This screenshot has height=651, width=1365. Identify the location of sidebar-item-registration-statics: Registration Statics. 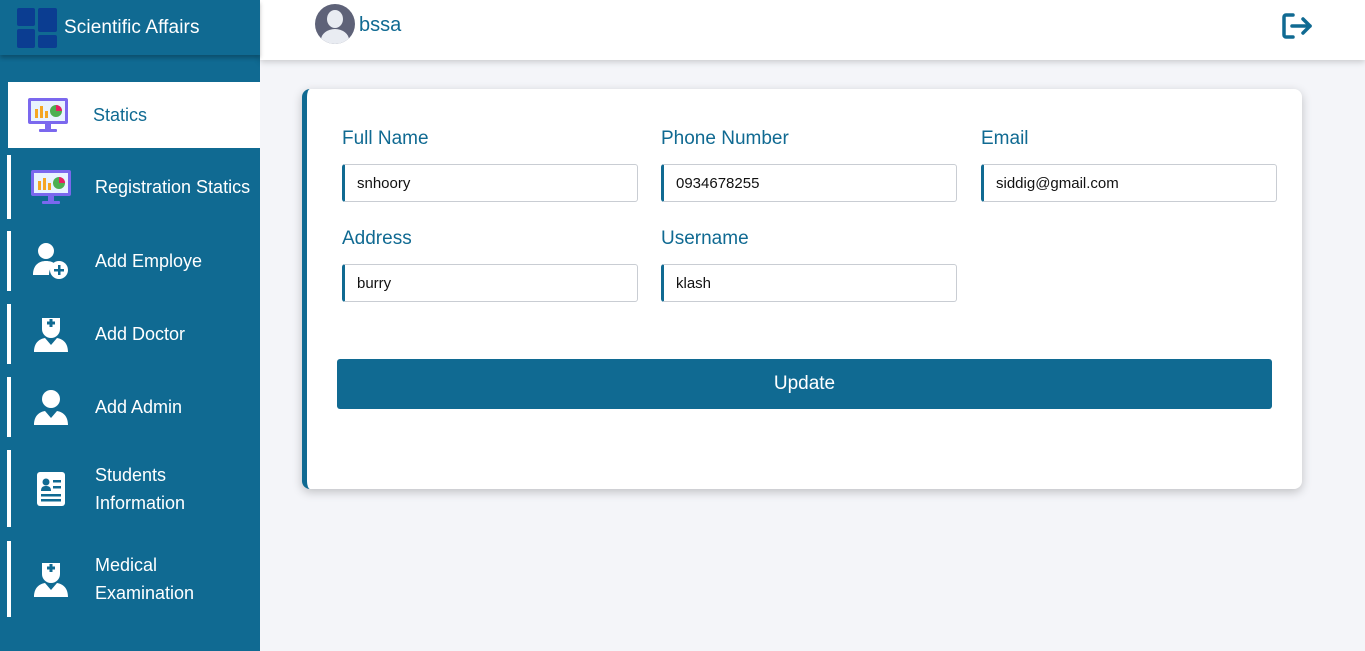
(133, 187).